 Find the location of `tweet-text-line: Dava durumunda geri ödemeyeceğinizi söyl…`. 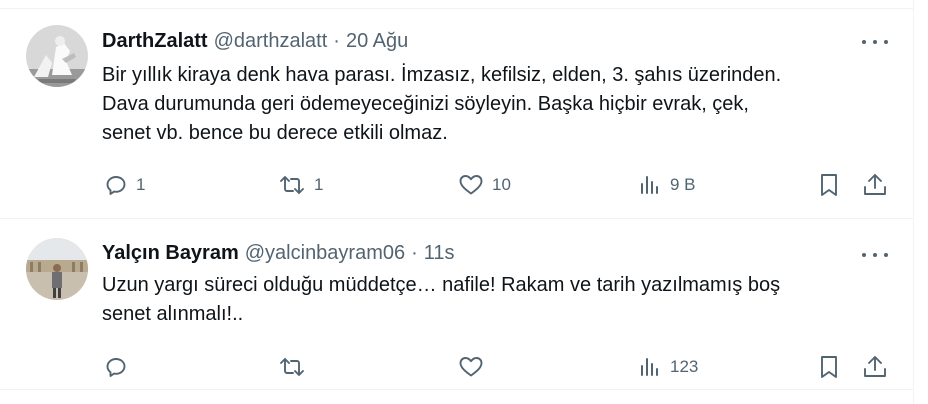

tweet-text-line: Dava durumunda geri ödemeyeceğinizi söyl… is located at coordinates (425, 104).